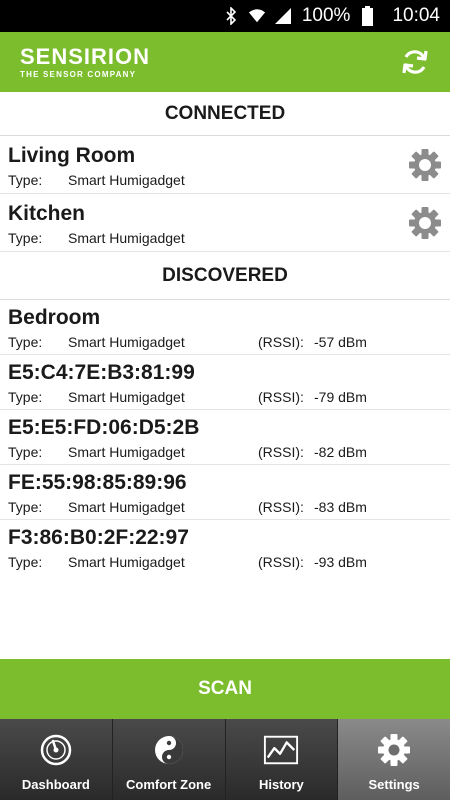 Image resolution: width=450 pixels, height=800 pixels. What do you see at coordinates (225, 62) in the screenshot?
I see `app-header: SENSIRION THE SENSOR COMPANY` at bounding box center [225, 62].